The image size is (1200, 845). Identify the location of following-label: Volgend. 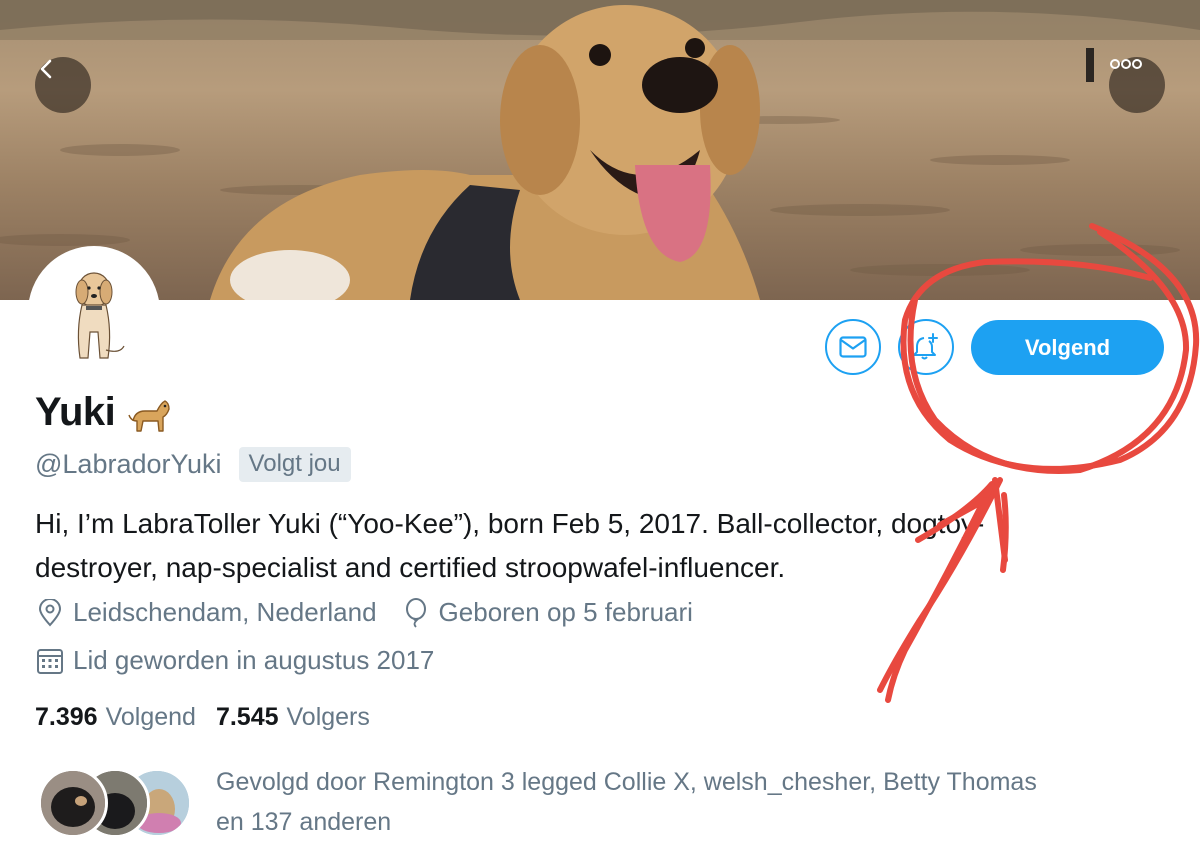
(150, 717).